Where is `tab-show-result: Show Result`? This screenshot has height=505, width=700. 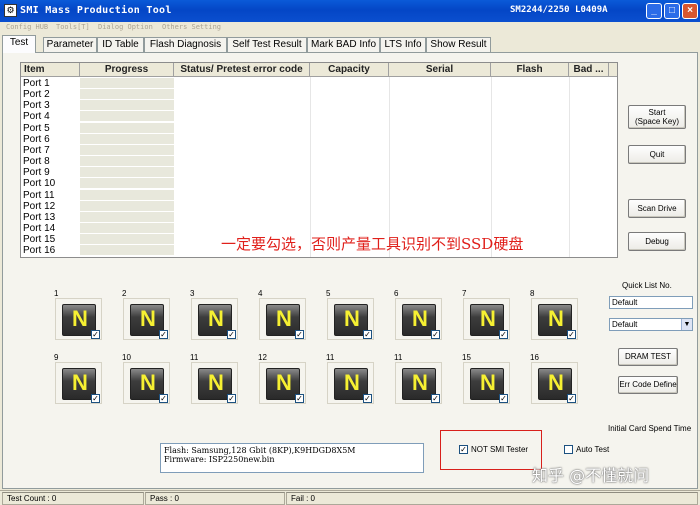
tab-show-result: Show Result is located at coordinates (458, 44).